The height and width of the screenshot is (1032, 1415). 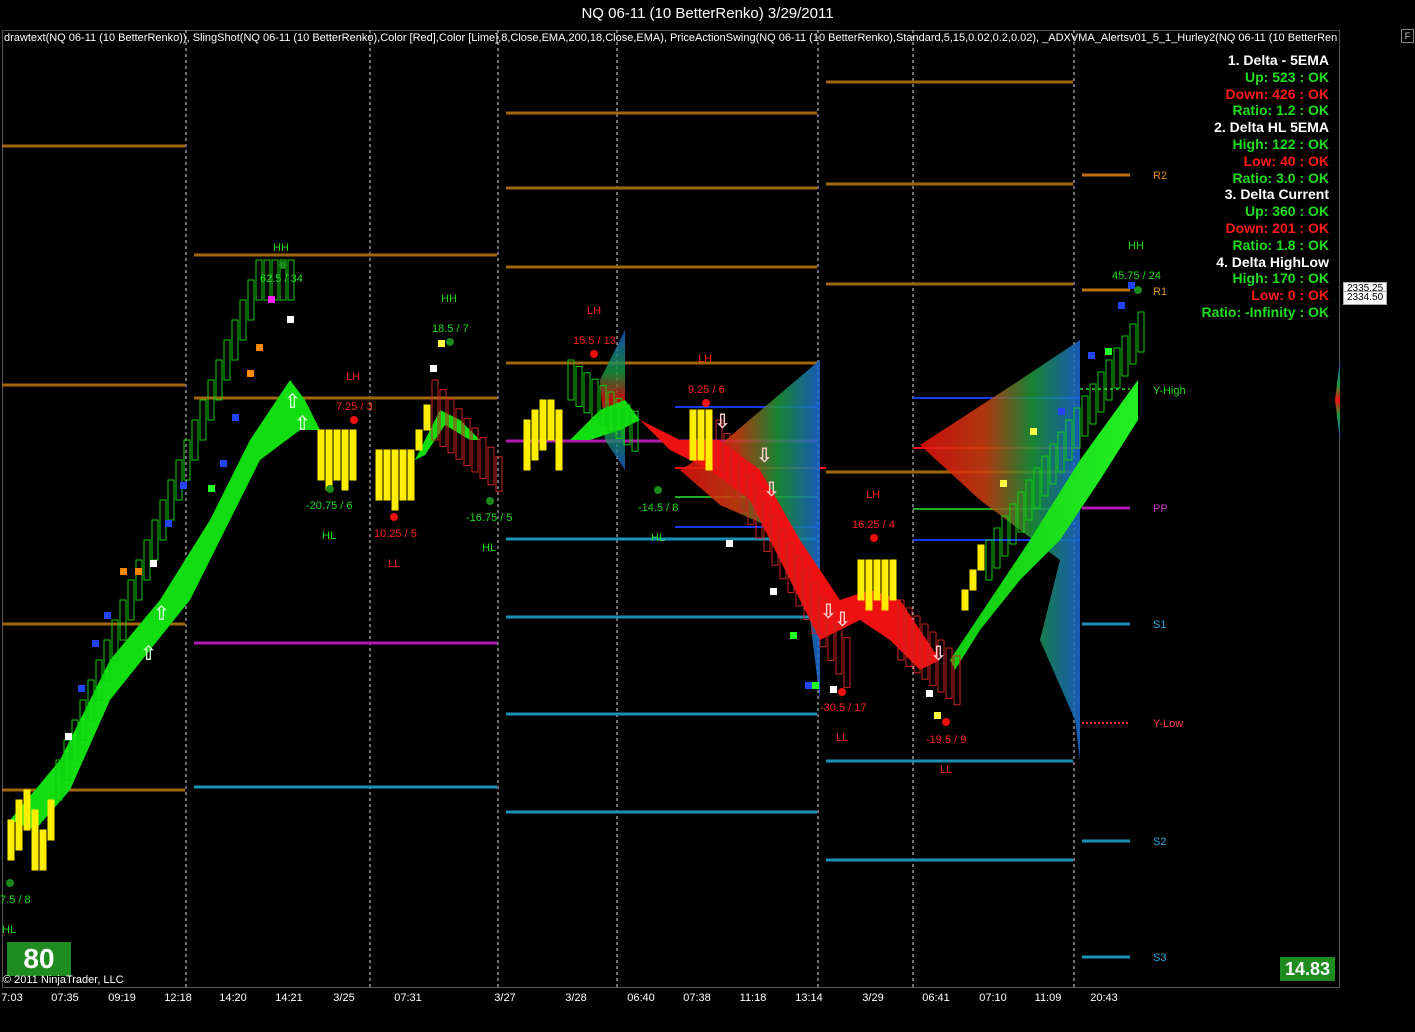 I want to click on time-axis-tick: 14:21, so click(x=289, y=998).